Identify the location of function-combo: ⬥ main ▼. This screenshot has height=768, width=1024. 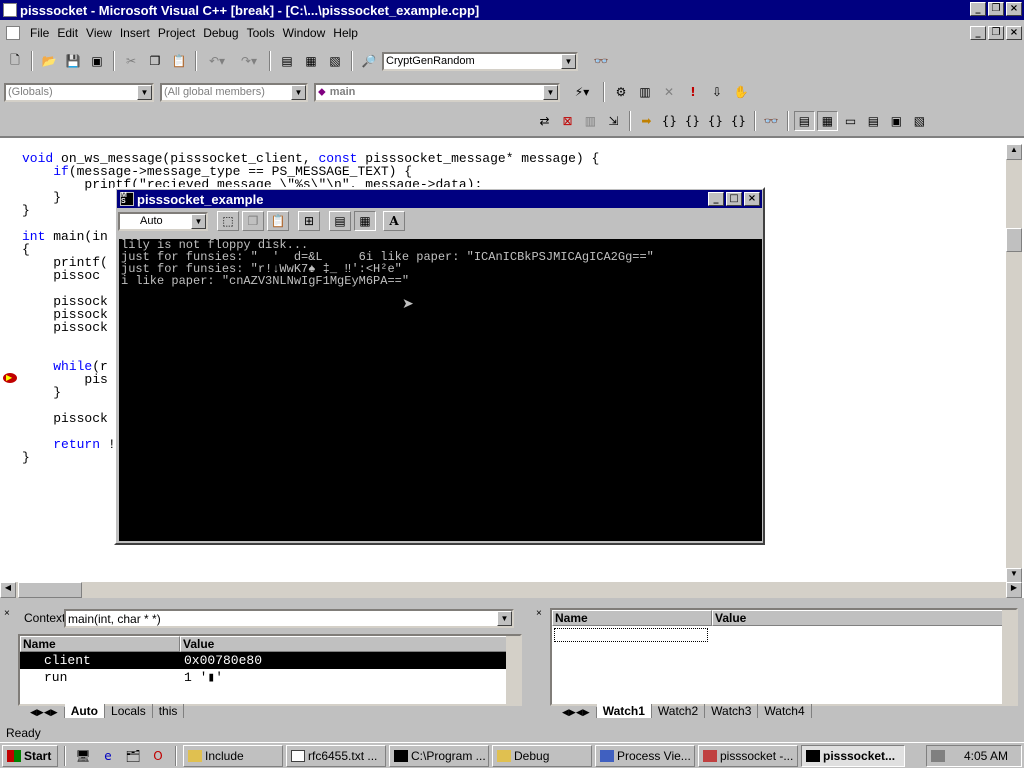
(437, 92).